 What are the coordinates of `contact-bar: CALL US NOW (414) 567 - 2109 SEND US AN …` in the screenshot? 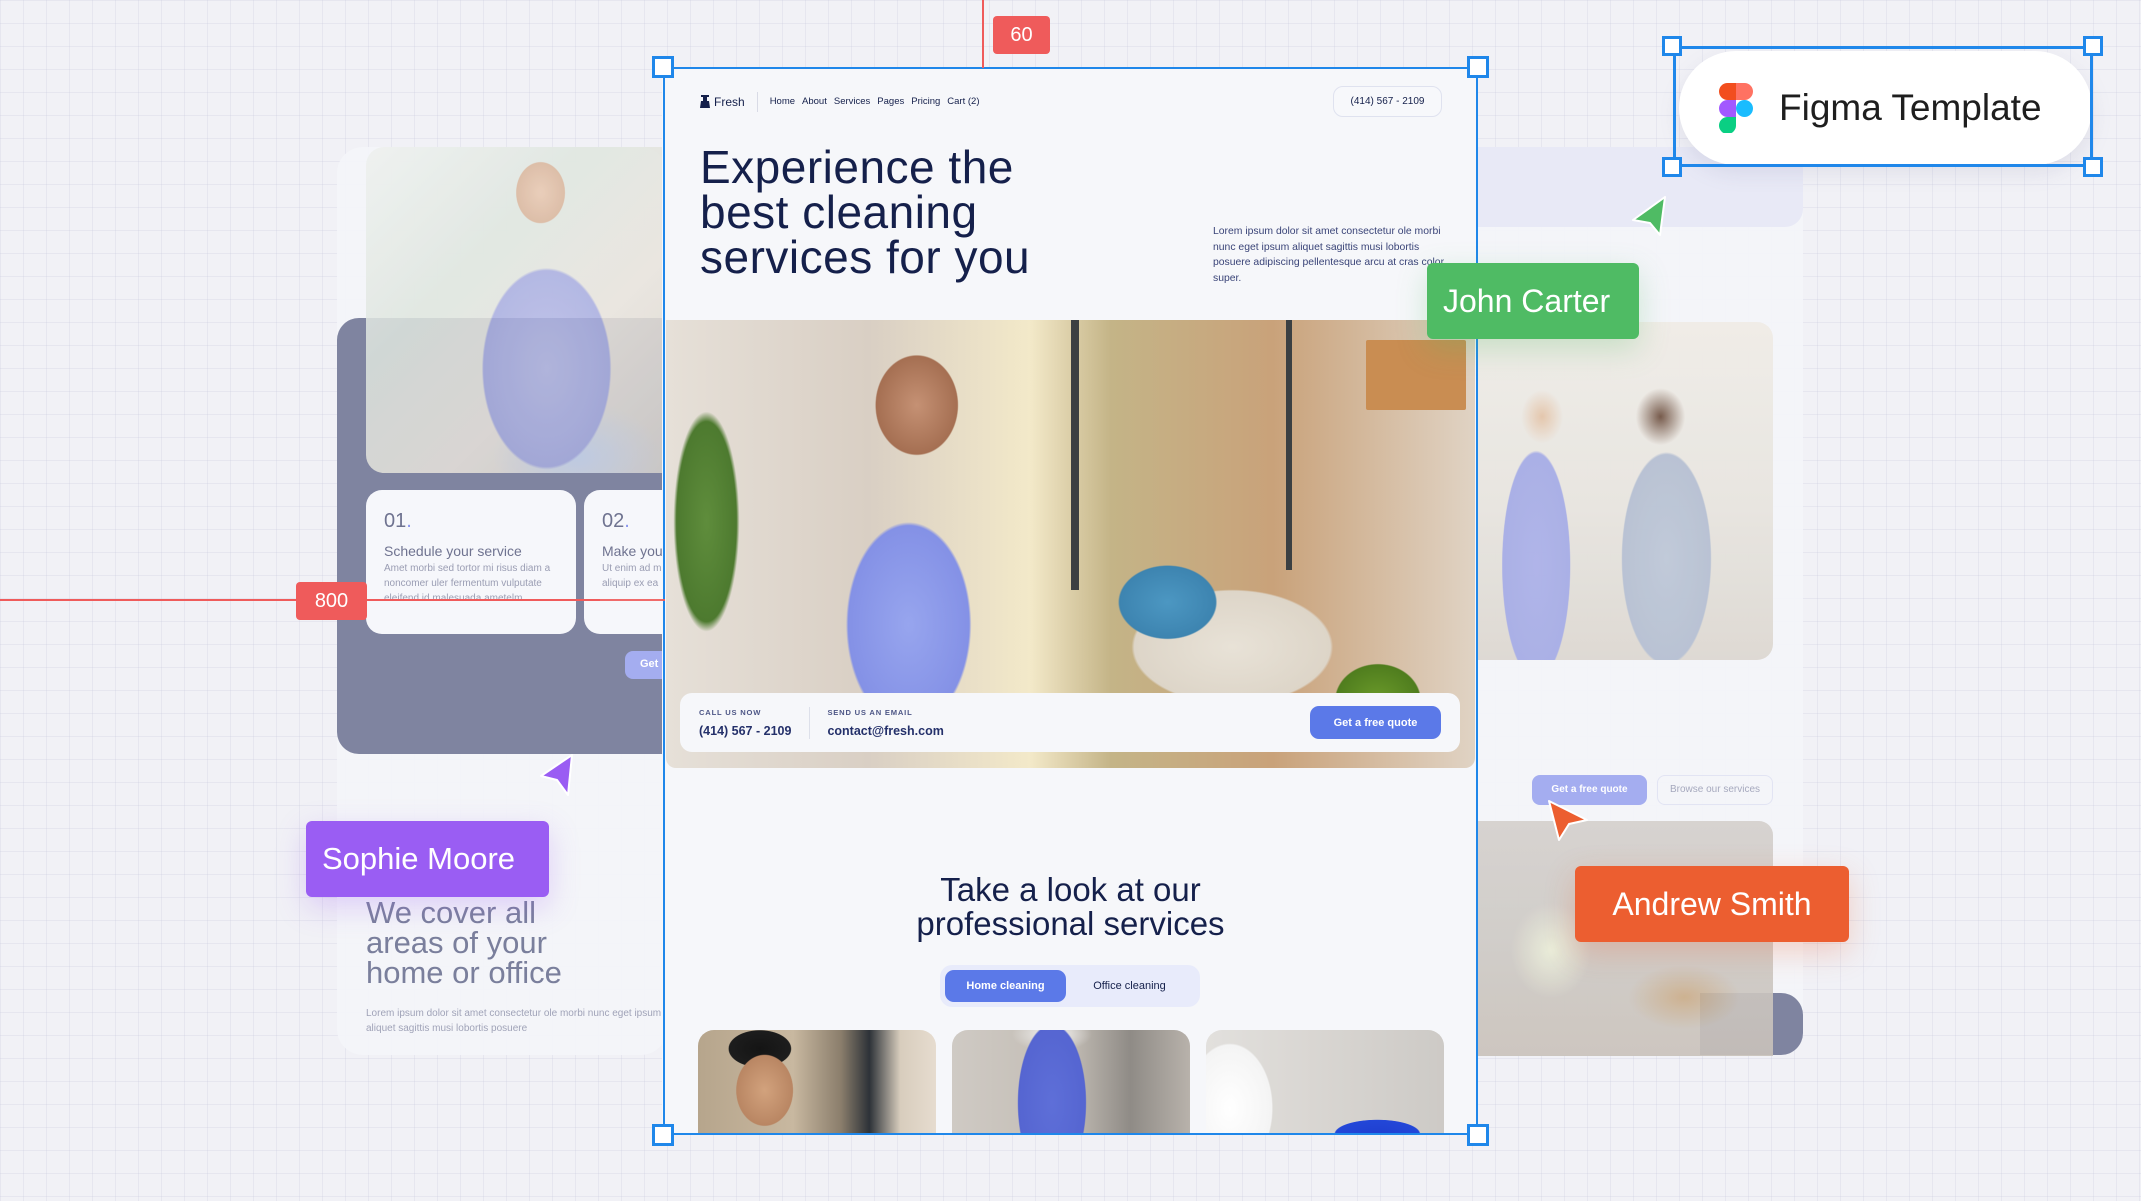 It's located at (1070, 722).